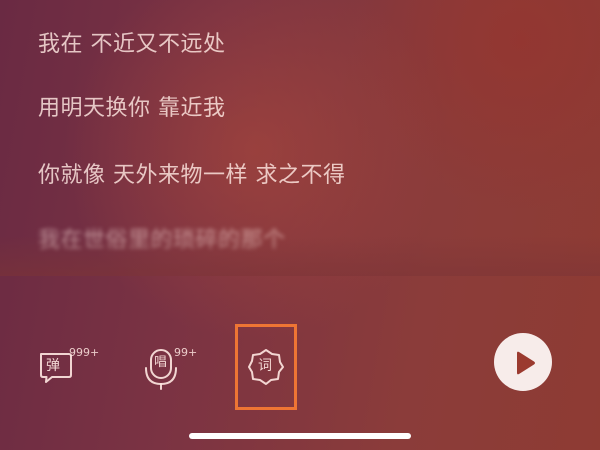 This screenshot has height=450, width=600. Describe the element at coordinates (161, 362) in the screenshot. I see `sing-glyph: 唱` at that location.